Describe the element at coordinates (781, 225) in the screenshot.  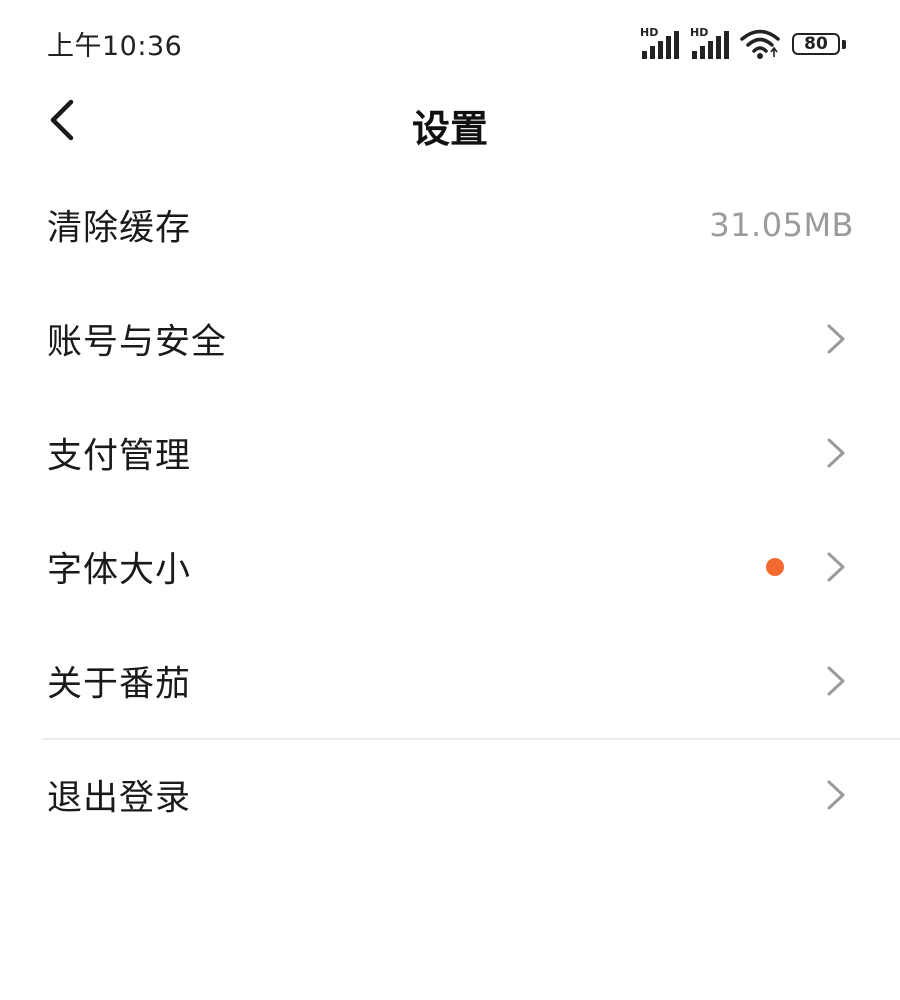
I see `cache-size-value: 31.05MB` at that location.